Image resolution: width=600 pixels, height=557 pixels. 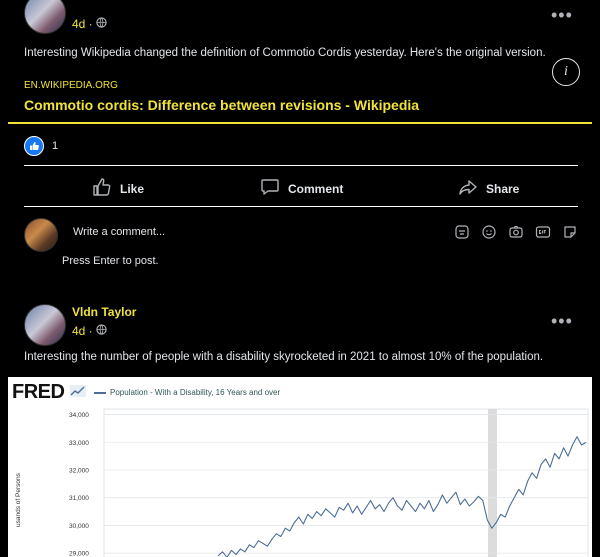 I want to click on comment-button: Comment, so click(x=301, y=188).